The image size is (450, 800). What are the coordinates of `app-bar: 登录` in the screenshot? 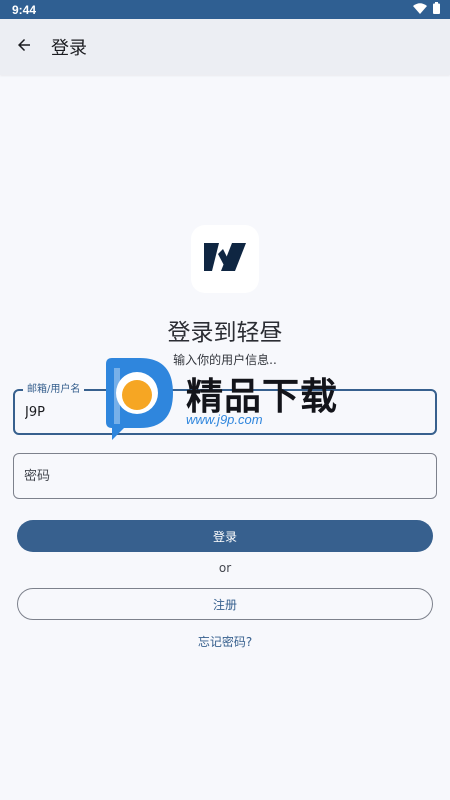 It's located at (225, 47).